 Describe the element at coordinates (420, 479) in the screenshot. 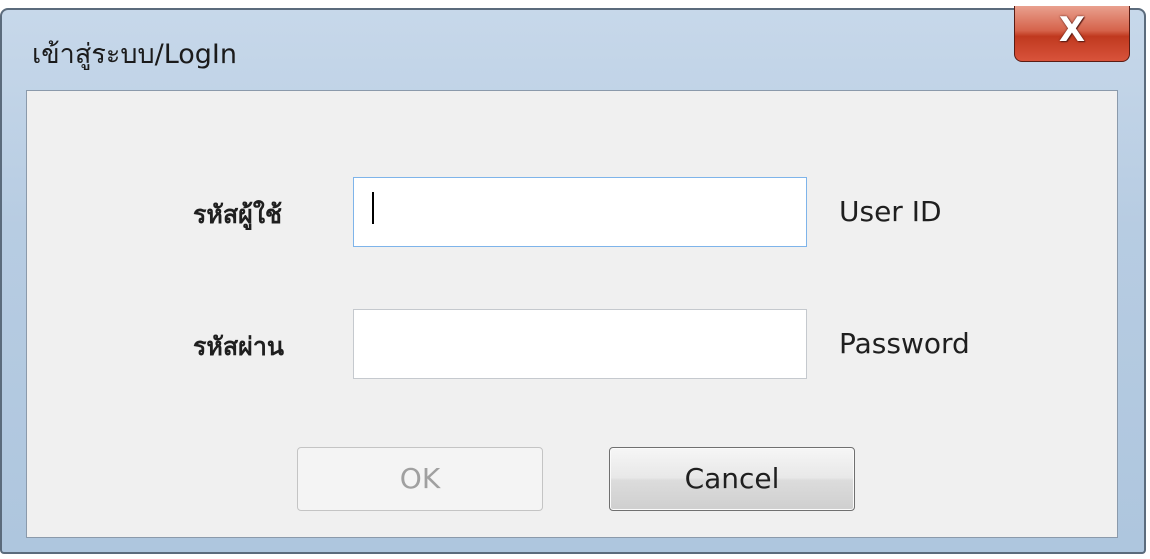

I see `ok-button: OK` at that location.